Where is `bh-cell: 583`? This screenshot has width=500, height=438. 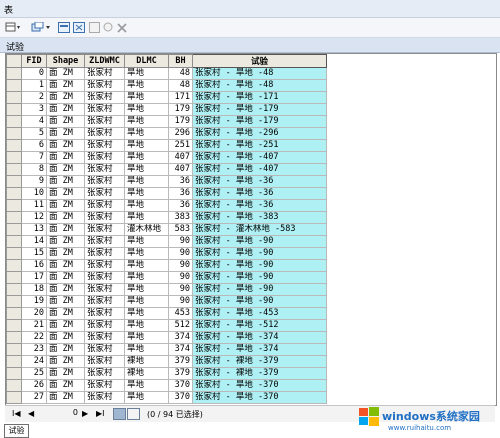 bh-cell: 583 is located at coordinates (180, 229).